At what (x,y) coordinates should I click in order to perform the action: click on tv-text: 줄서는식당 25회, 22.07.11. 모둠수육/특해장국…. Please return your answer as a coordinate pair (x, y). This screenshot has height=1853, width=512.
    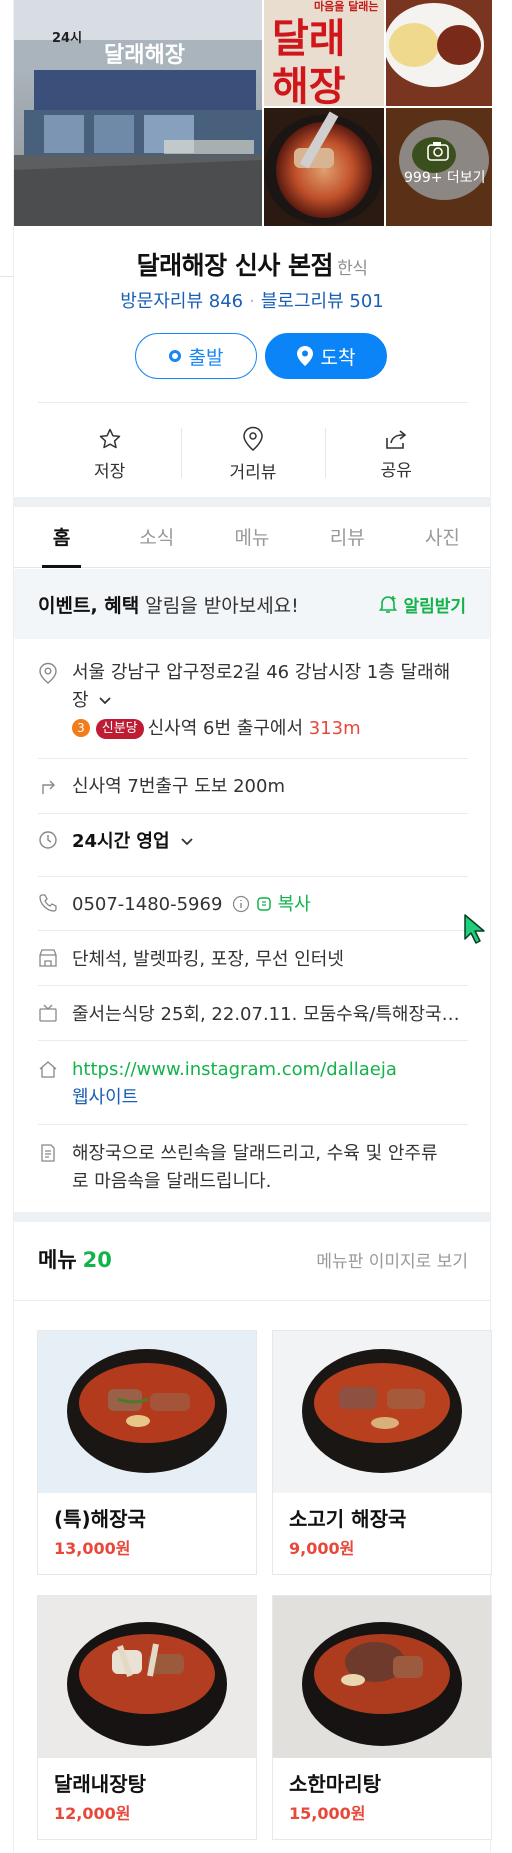
    Looking at the image, I should click on (266, 1014).